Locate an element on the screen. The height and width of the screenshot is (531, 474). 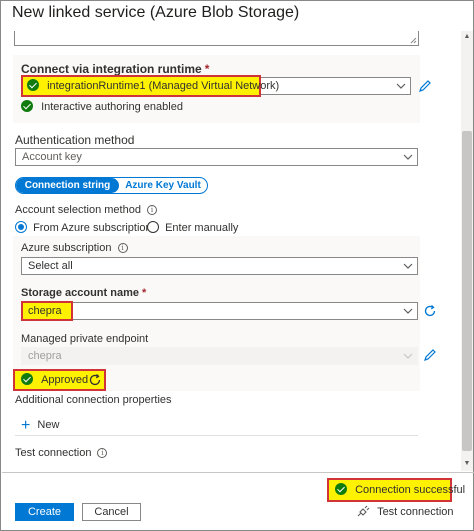
subscription-label: Azure subscription i is located at coordinates (74, 248).